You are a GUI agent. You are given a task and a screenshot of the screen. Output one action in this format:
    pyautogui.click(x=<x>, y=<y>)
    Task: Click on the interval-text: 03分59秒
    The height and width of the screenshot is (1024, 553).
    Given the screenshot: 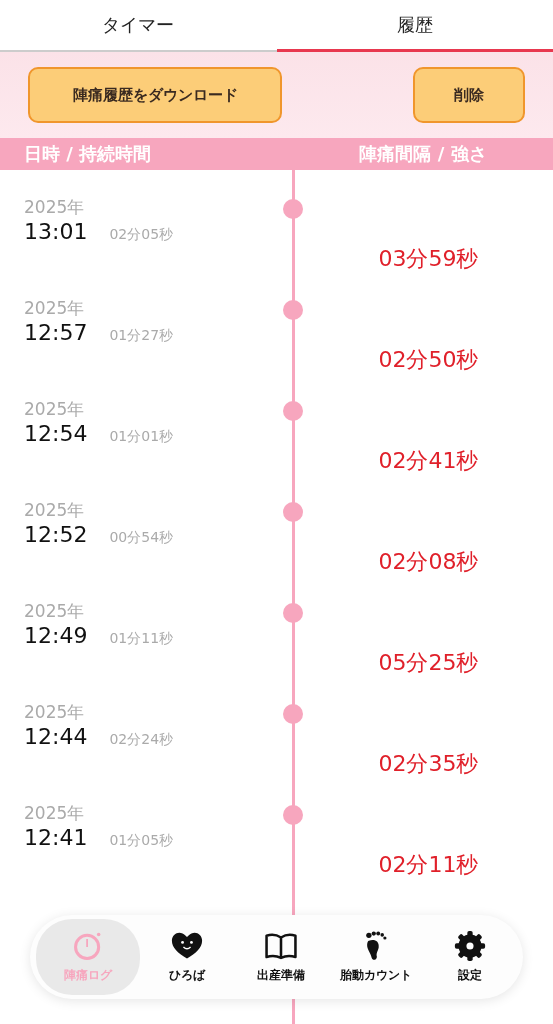 What is the action you would take?
    pyautogui.click(x=428, y=259)
    